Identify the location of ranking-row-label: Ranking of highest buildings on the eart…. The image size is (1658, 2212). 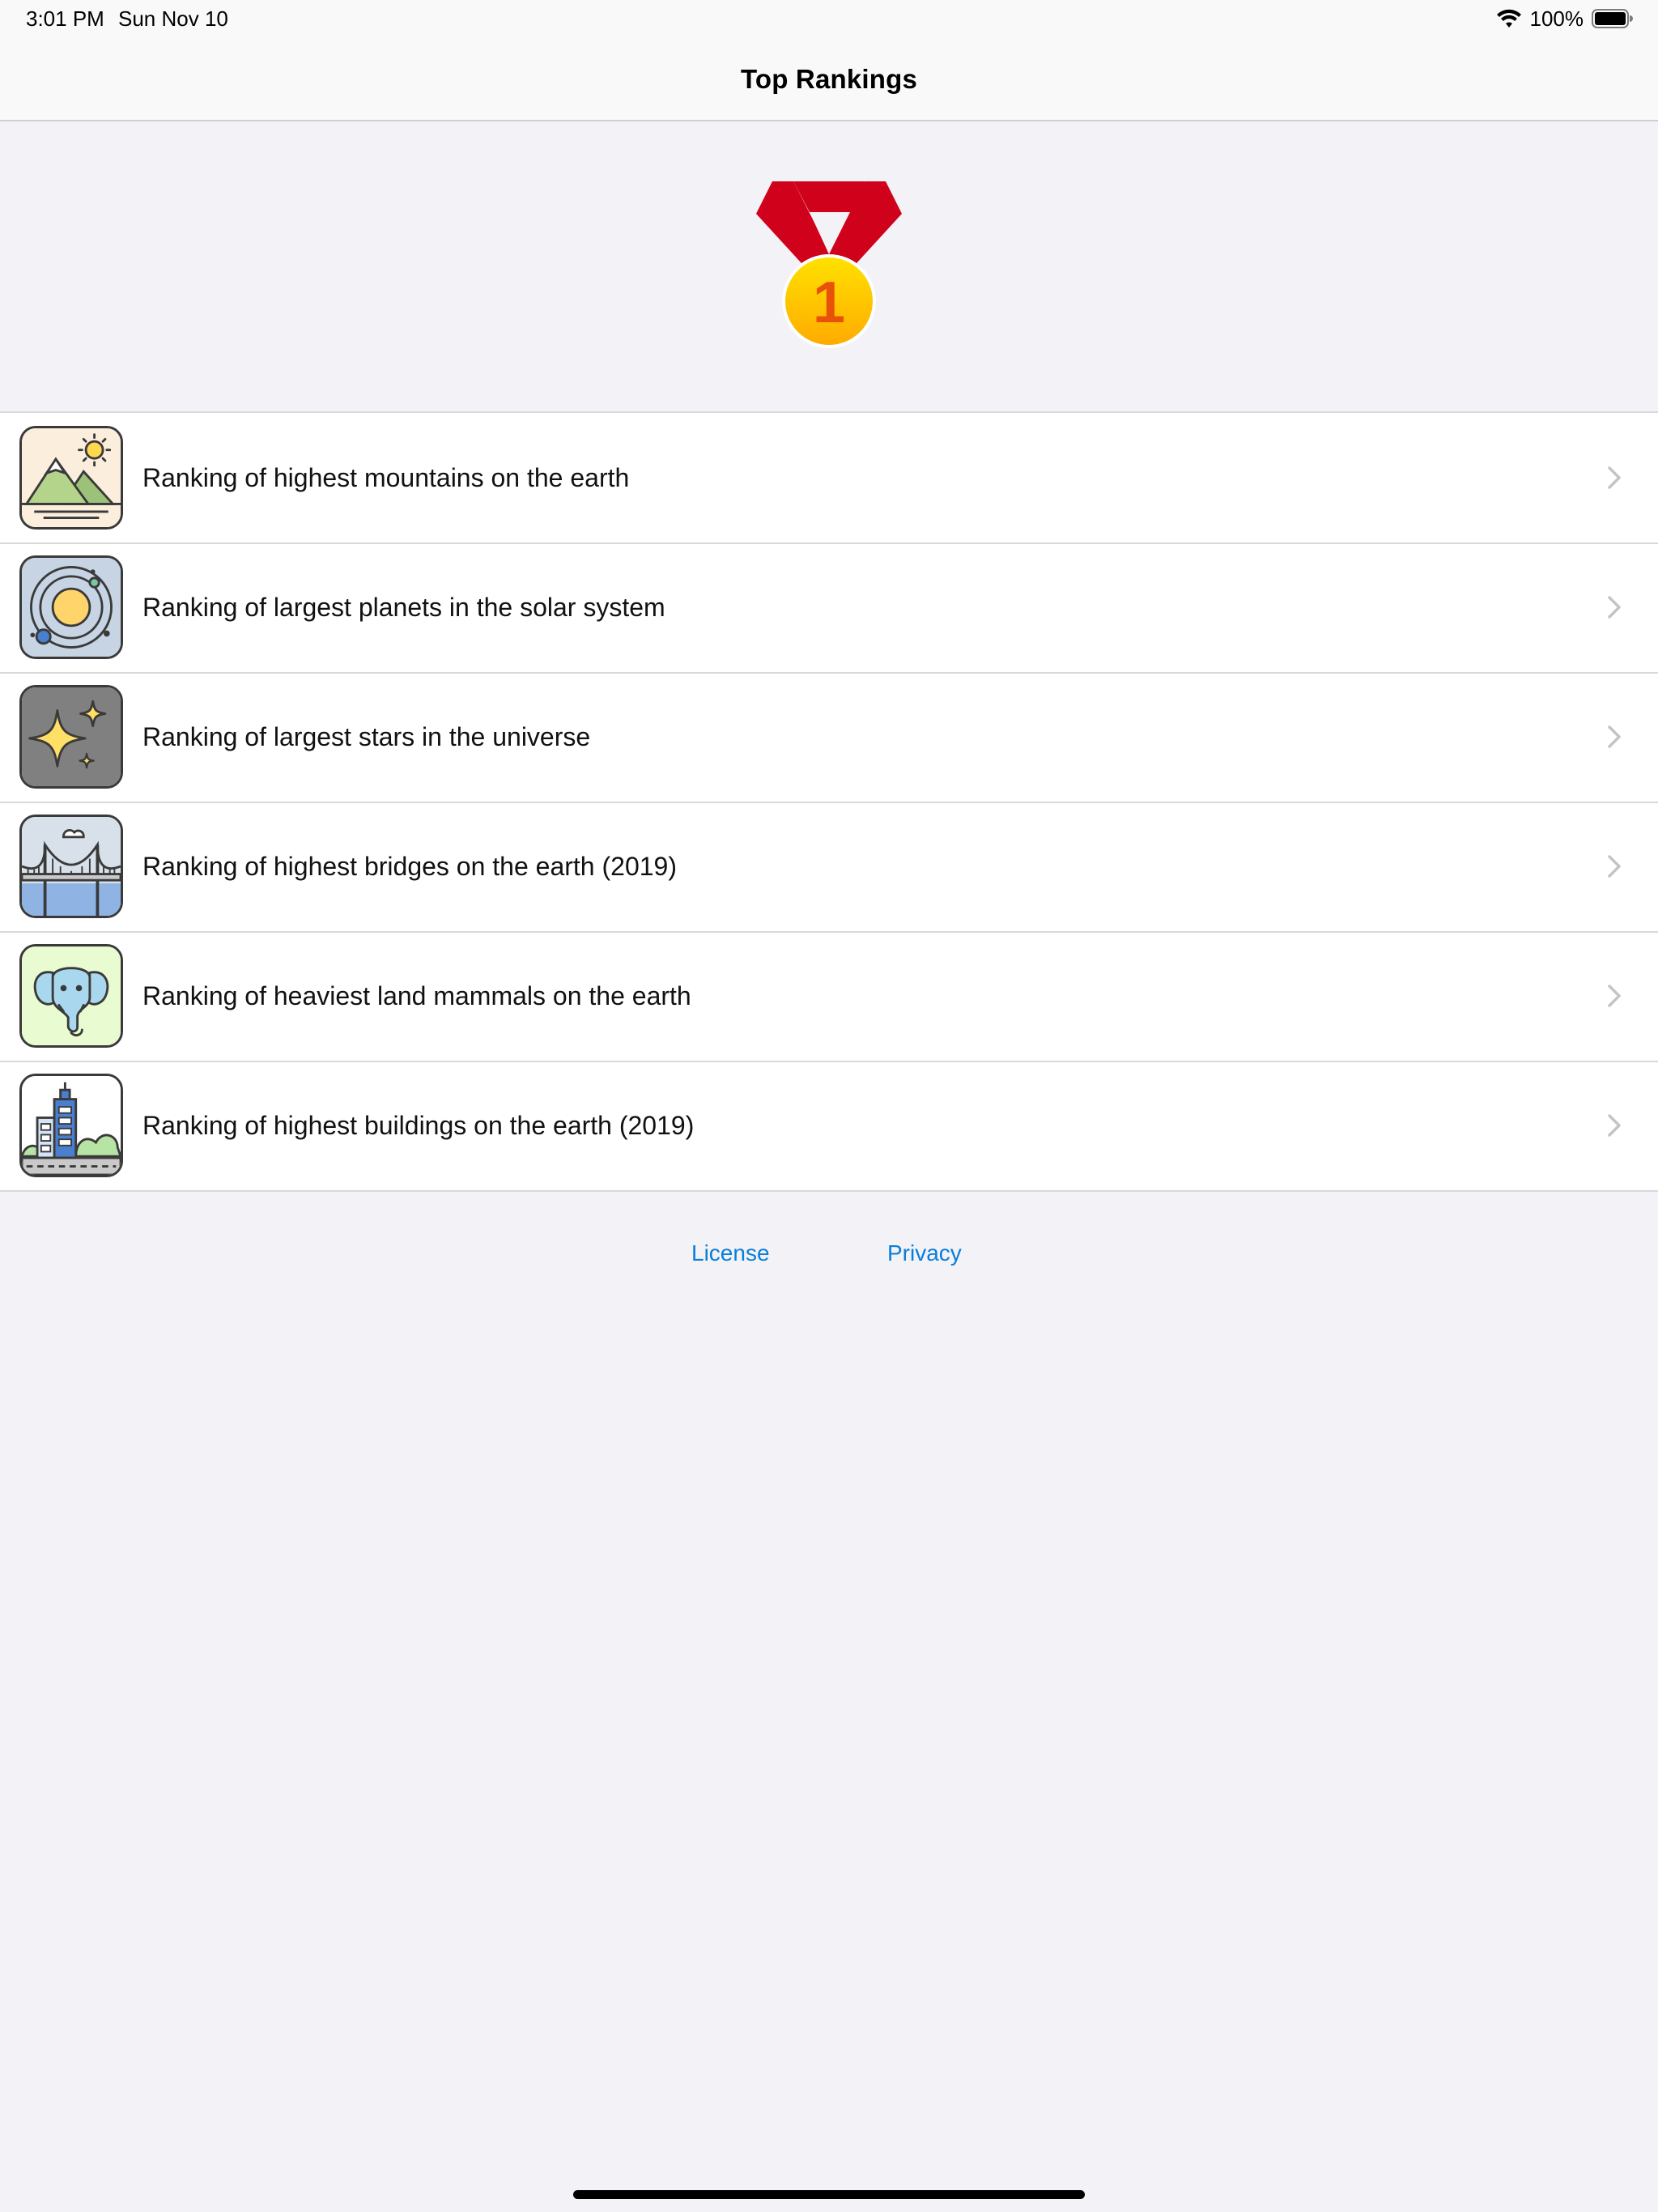
(418, 1126).